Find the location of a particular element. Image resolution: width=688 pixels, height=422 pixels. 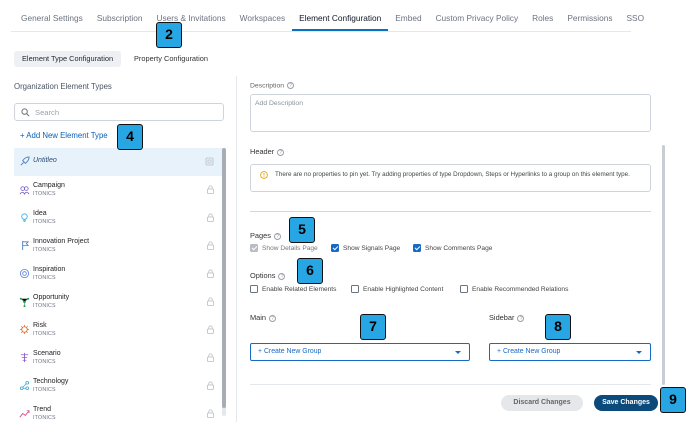

list-item-name: Inspiration is located at coordinates (49, 269).